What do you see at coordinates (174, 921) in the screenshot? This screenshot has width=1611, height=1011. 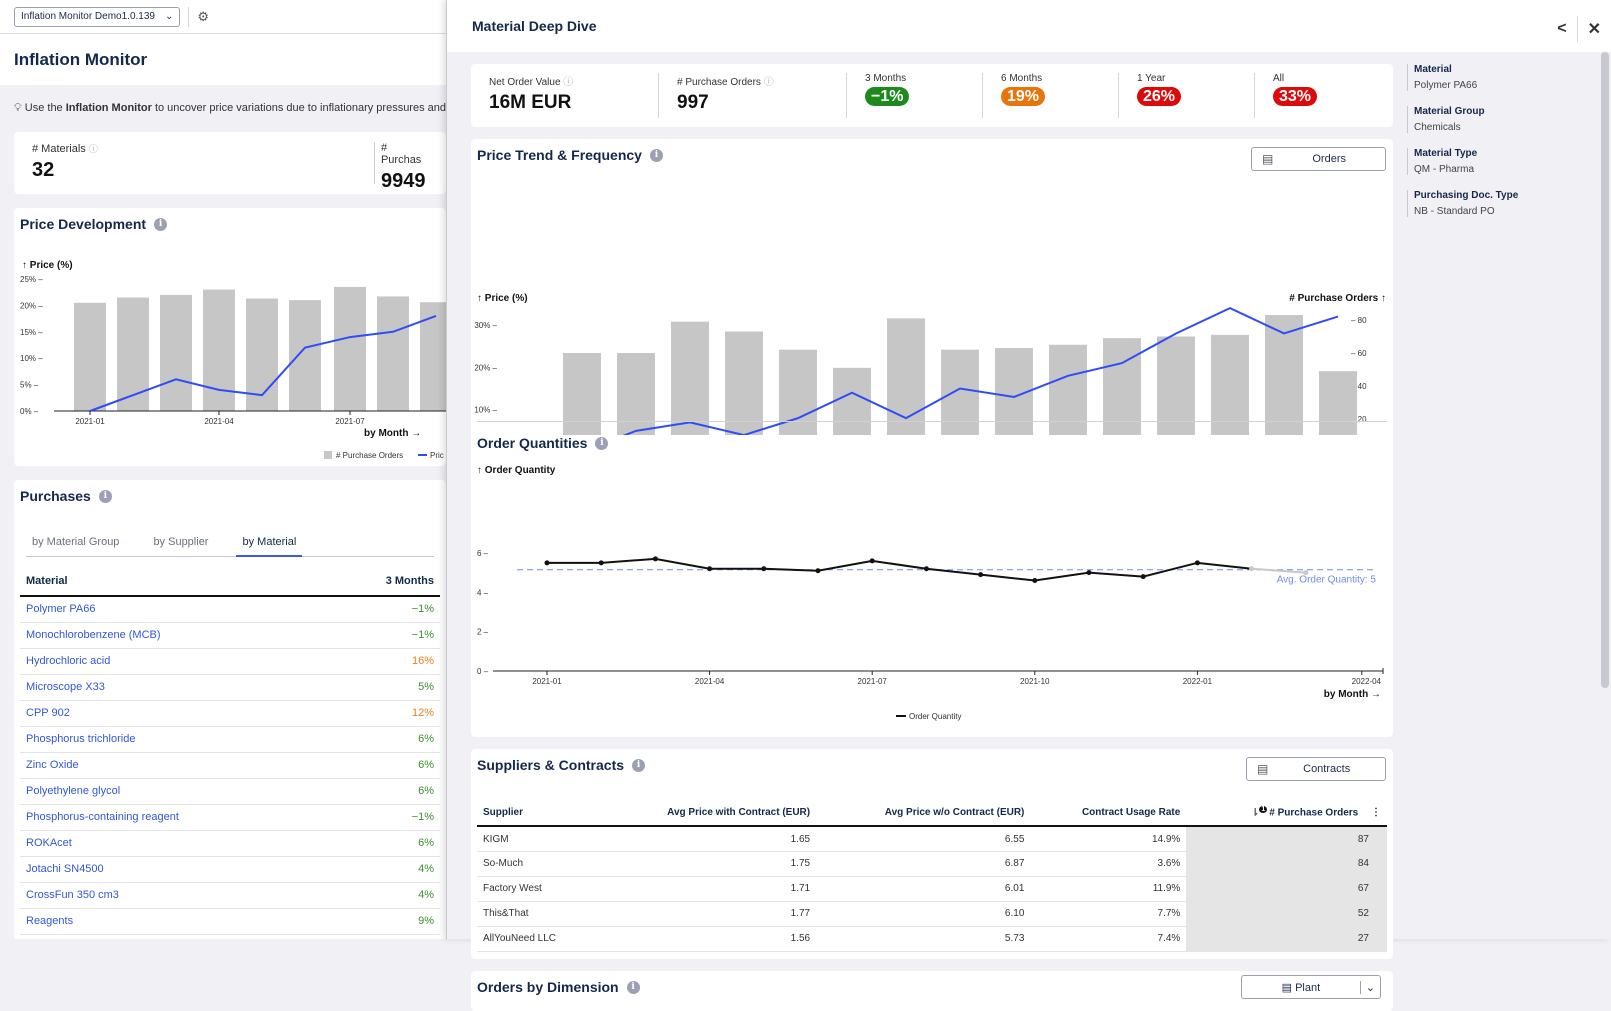 I see `material-cell: Reagents` at bounding box center [174, 921].